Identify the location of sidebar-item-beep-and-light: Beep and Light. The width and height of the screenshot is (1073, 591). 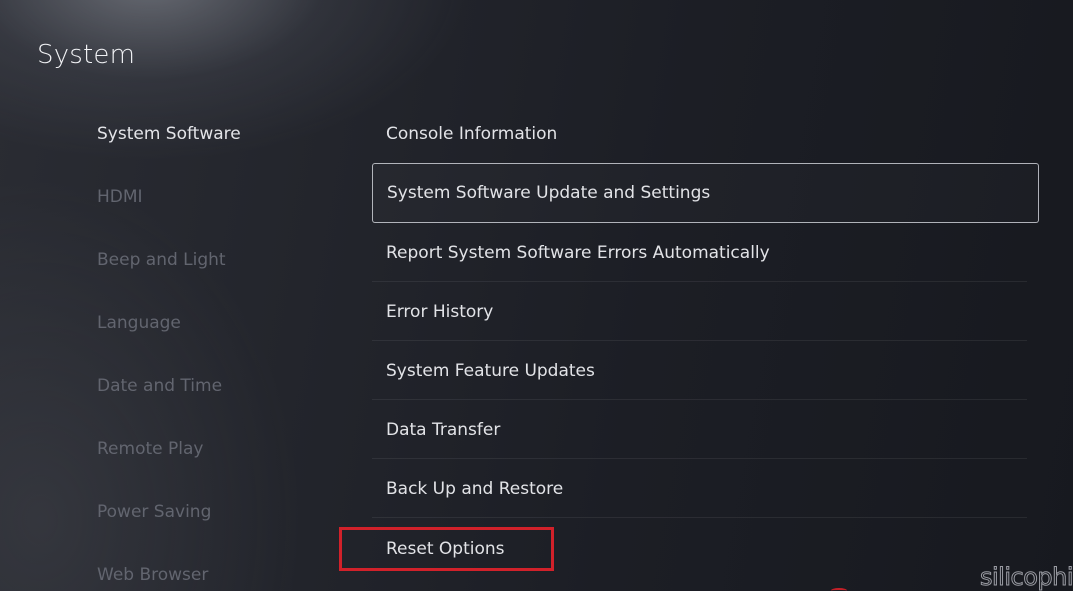
(161, 260).